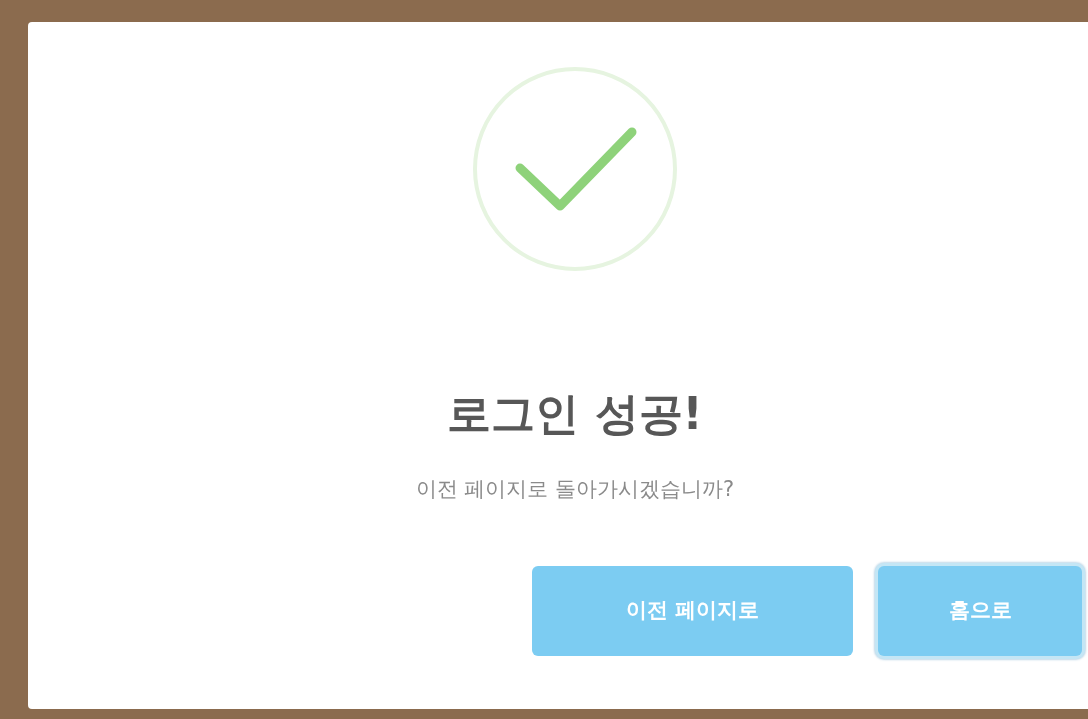 The height and width of the screenshot is (719, 1088). I want to click on dialog-message: 이전 페이지로 돌아가시겠습니까?, so click(575, 489).